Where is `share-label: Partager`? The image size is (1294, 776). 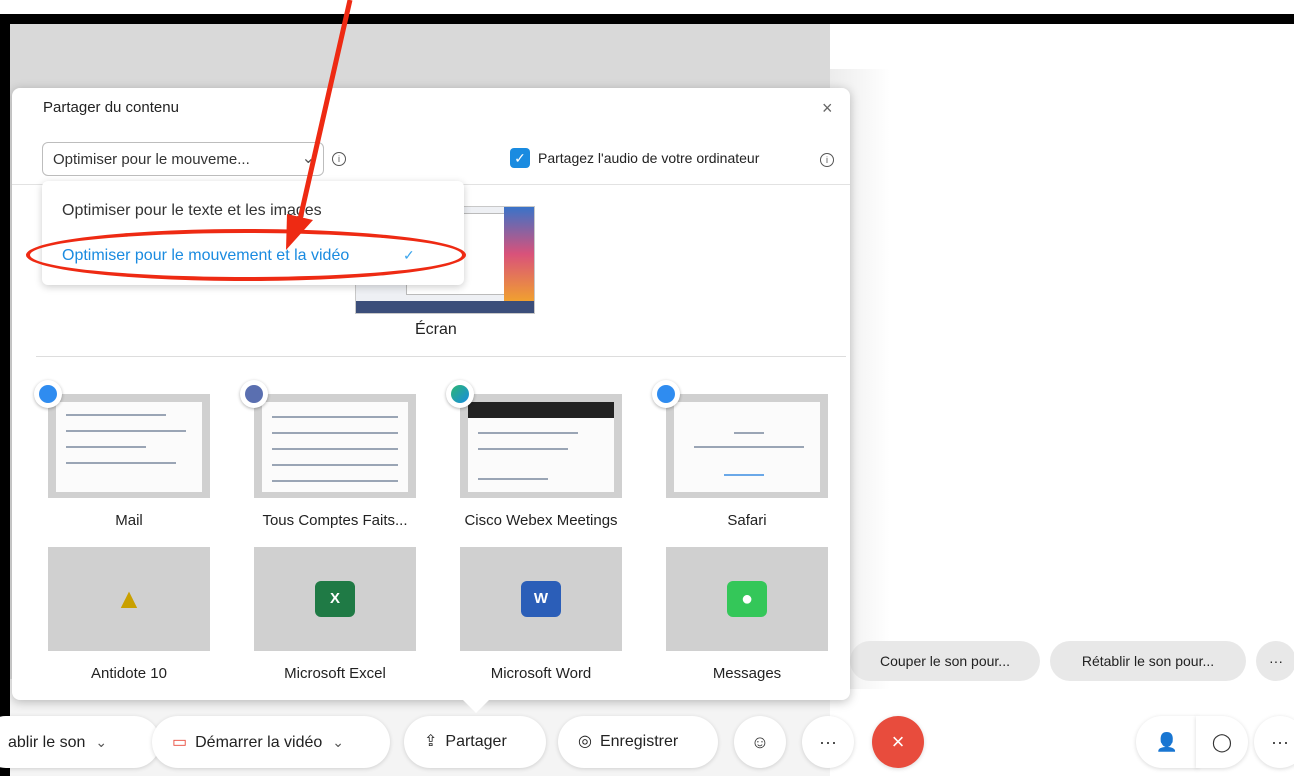 share-label: Partager is located at coordinates (476, 741).